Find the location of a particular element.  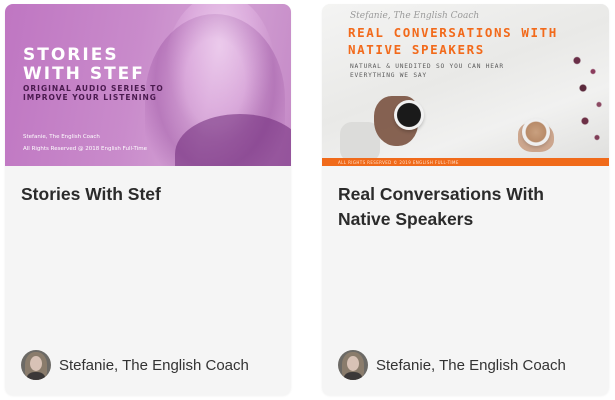

thumbnail-heading: REAL CONVERSATIONS WITH NATIVE SPEAKERS is located at coordinates (453, 41).